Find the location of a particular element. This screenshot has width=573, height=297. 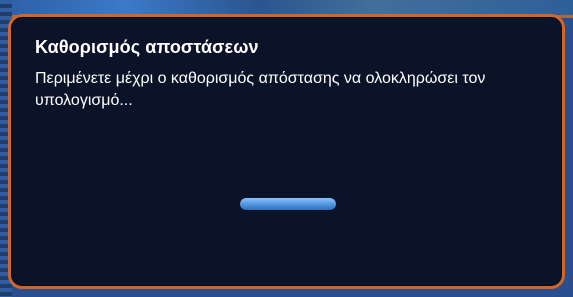

dialog-title: Καθορισμός αποστάσεων is located at coordinates (147, 47).